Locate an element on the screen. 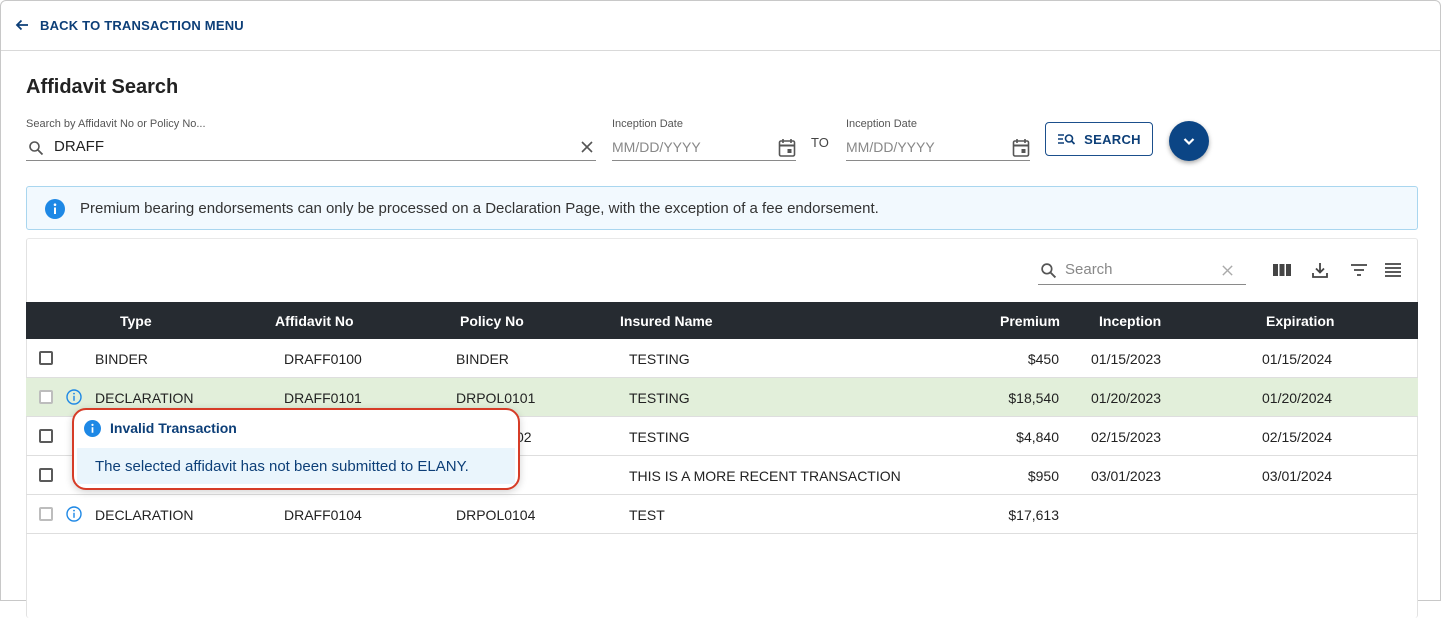 This screenshot has width=1441, height=618. inception-date-from-field: Inception Date MM/DD/YYYY is located at coordinates (704, 139).